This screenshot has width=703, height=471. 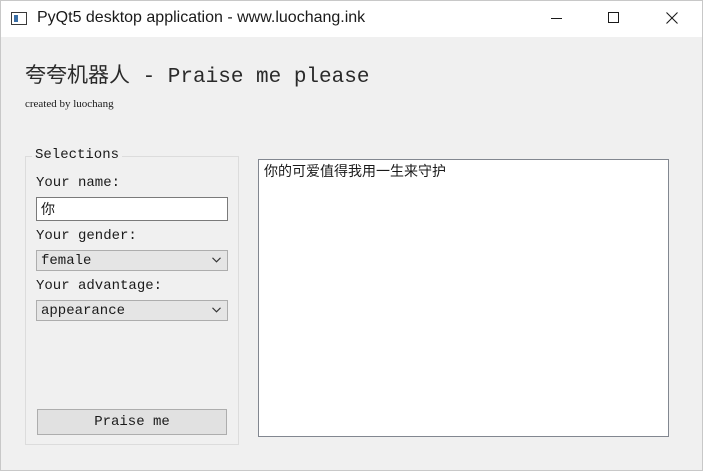 What do you see at coordinates (132, 310) in the screenshot?
I see `advantage-select: appearance` at bounding box center [132, 310].